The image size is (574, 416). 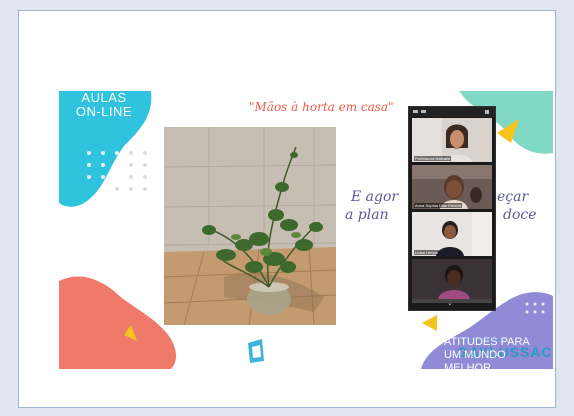 I want to click on plant-photo, so click(x=250, y=226).